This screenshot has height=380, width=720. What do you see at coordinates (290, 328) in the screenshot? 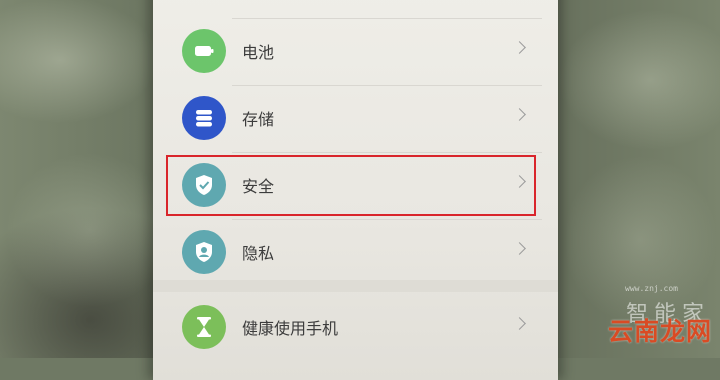
I see `settings-item-label: 健康使用手机` at bounding box center [290, 328].